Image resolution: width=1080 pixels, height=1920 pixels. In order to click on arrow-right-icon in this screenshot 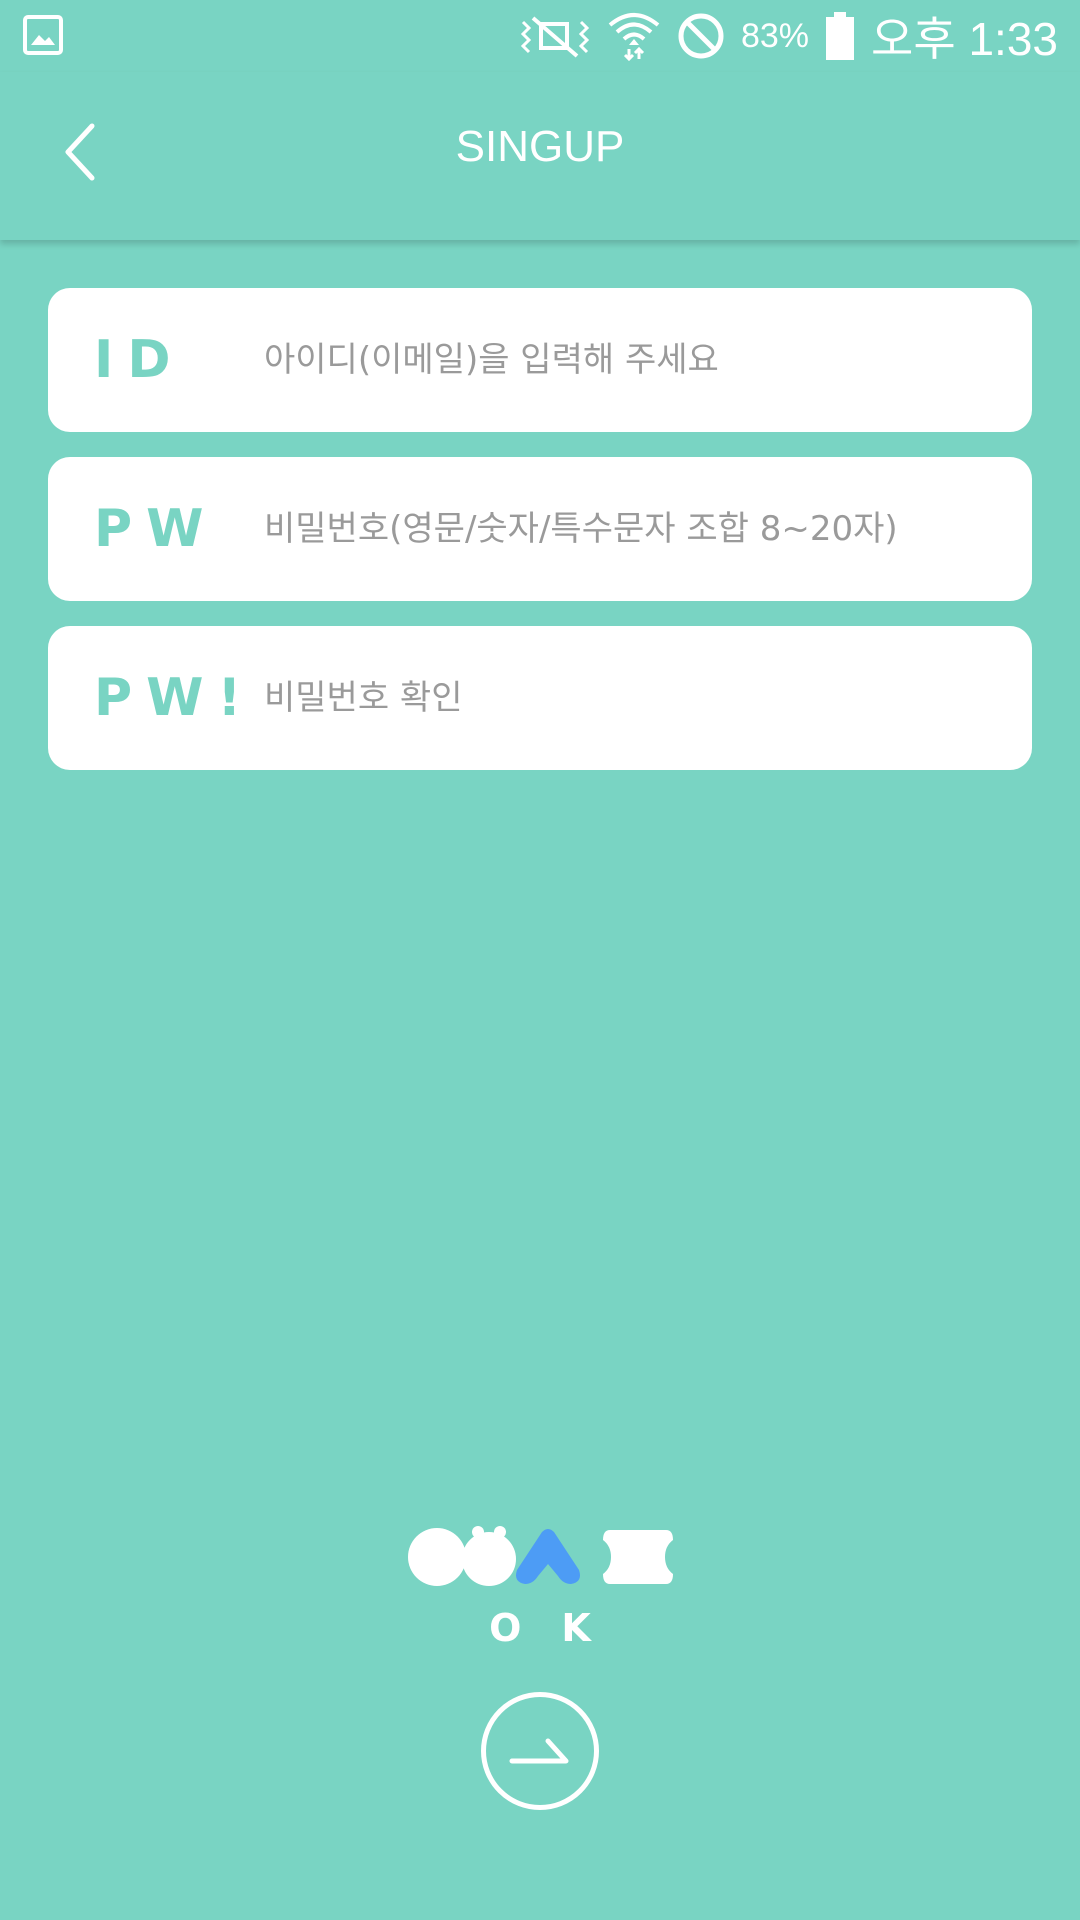, I will do `click(539, 1751)`.